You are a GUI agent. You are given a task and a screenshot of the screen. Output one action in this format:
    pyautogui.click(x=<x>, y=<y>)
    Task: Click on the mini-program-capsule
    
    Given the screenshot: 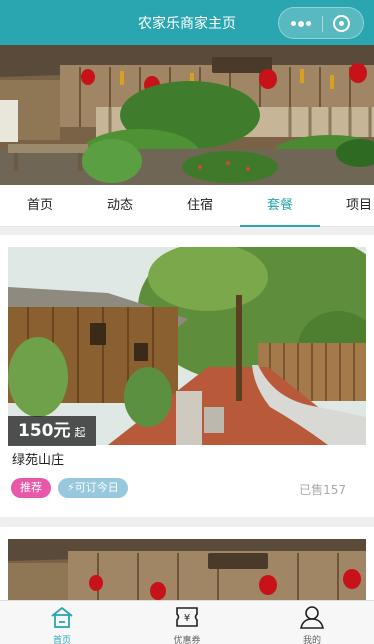 What is the action you would take?
    pyautogui.click(x=321, y=23)
    